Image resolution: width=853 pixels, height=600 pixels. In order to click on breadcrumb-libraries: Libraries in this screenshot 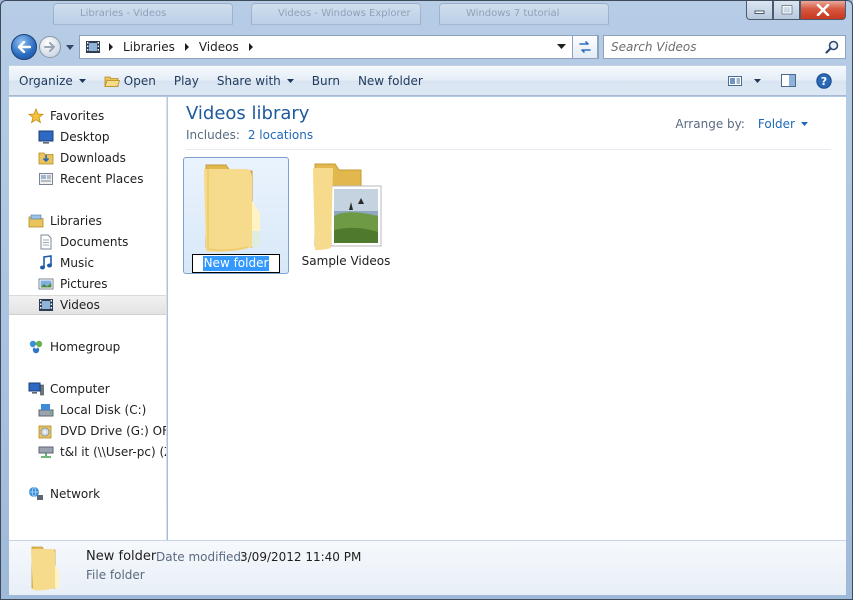, I will do `click(149, 47)`.